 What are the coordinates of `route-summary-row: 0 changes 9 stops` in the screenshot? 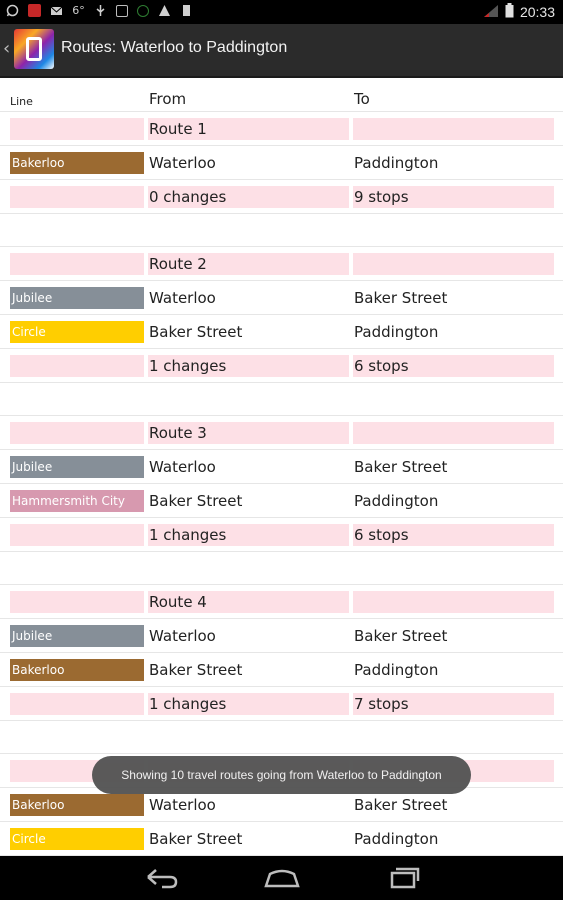 It's located at (281, 197).